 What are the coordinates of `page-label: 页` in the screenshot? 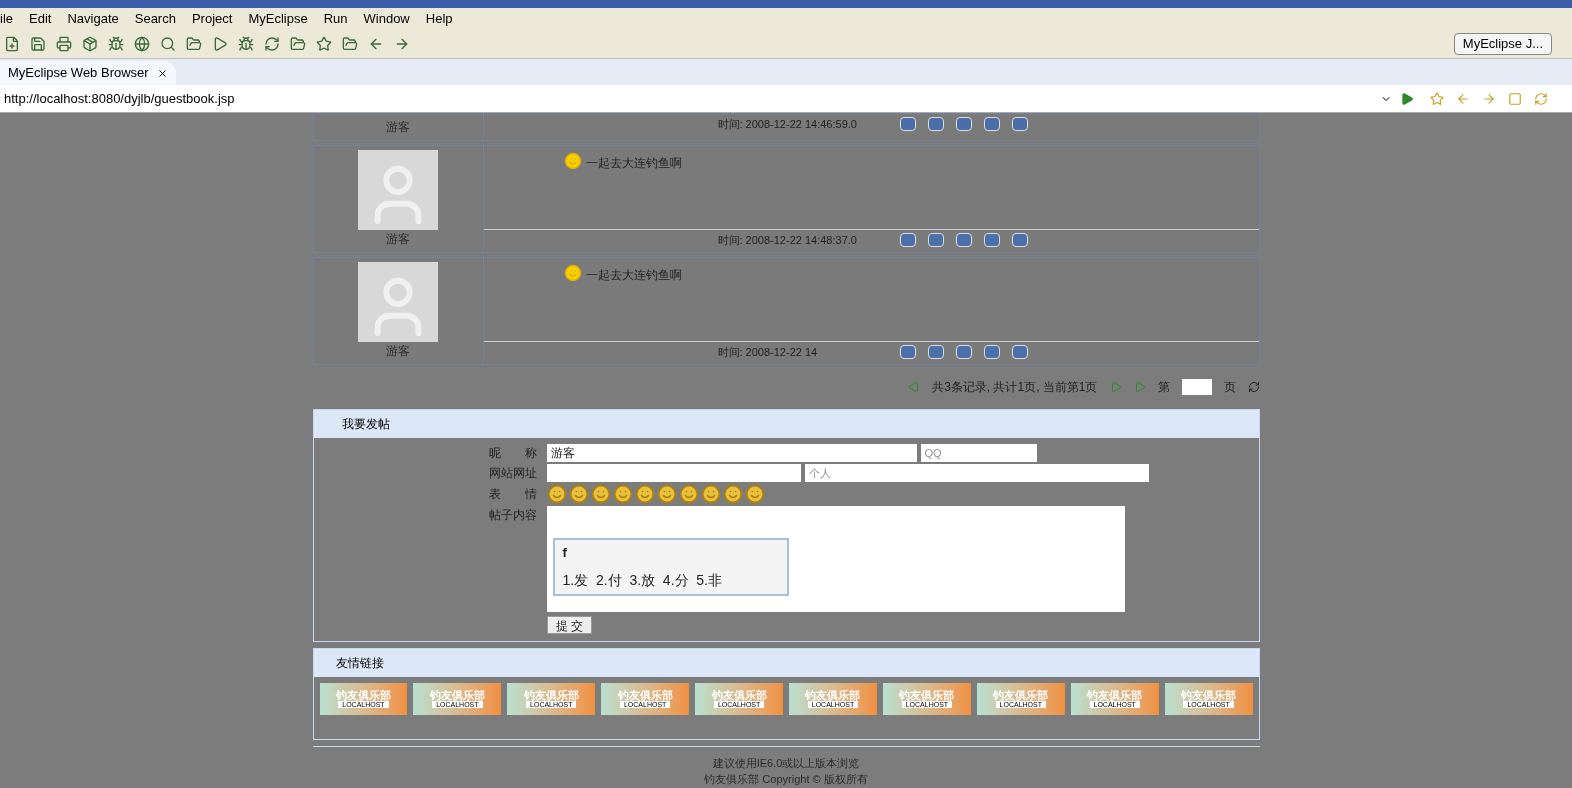 It's located at (1229, 387).